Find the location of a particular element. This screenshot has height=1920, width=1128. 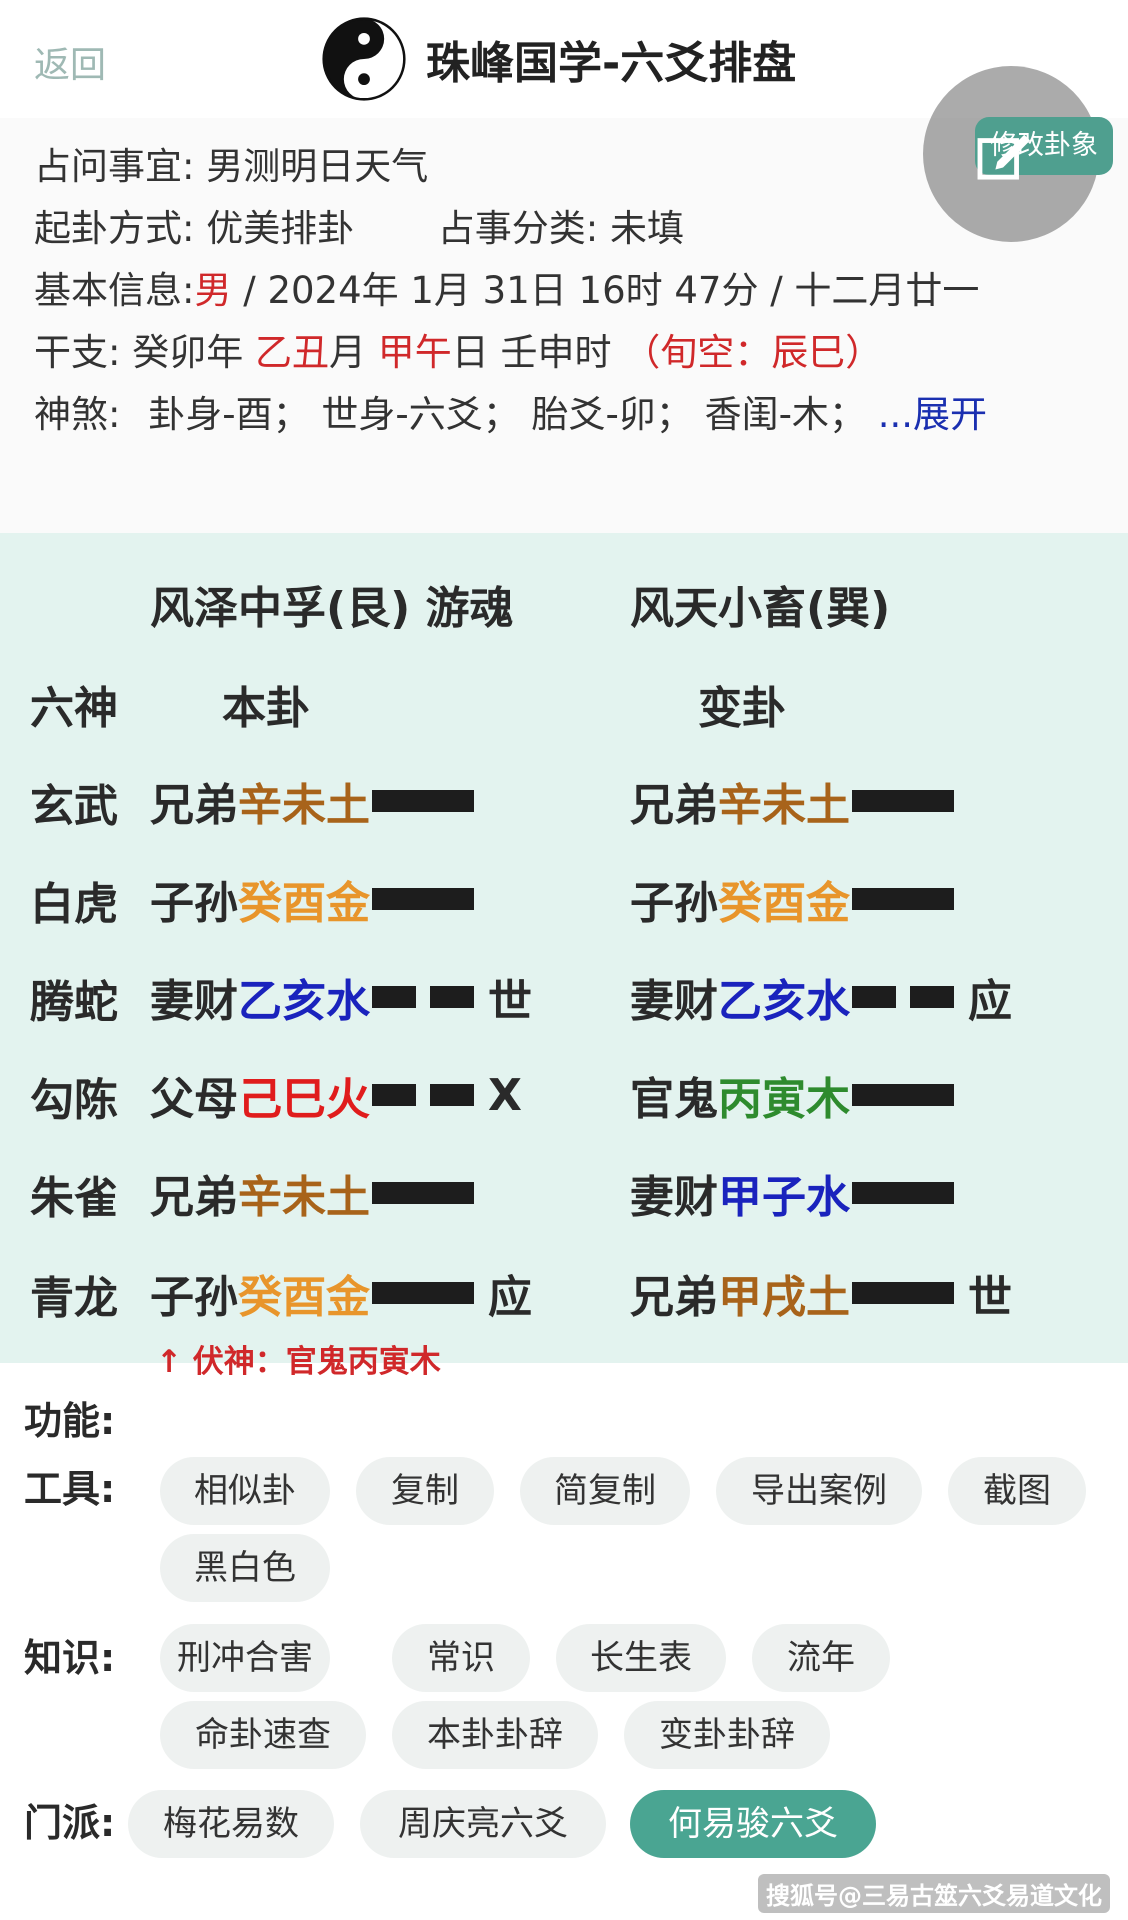

bian-gua-yao: 妻财 乙亥水 应 is located at coordinates (821, 997).